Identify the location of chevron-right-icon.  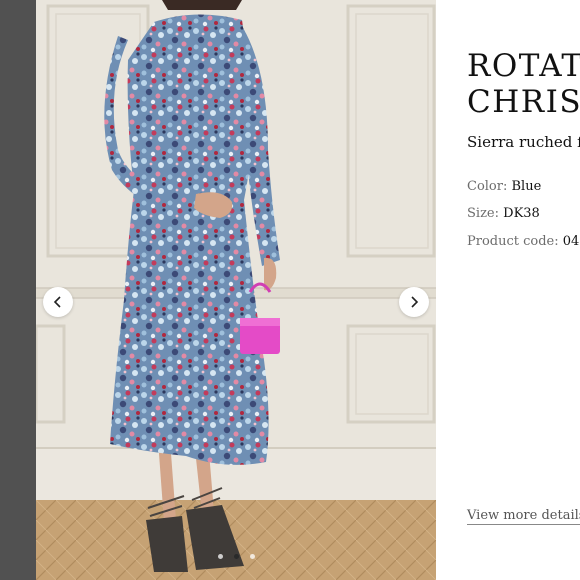
(415, 302).